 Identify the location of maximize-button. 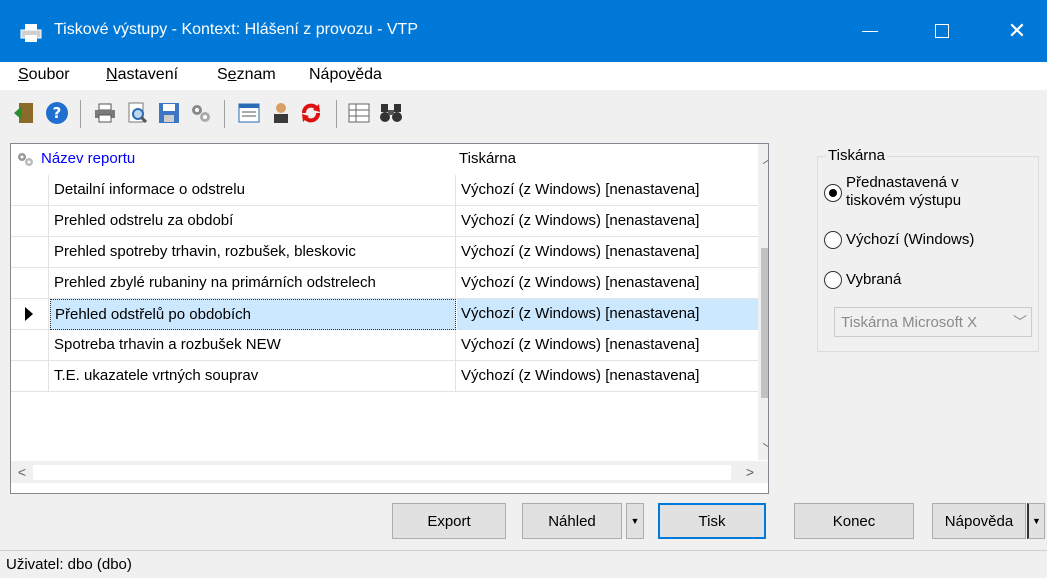
(942, 31).